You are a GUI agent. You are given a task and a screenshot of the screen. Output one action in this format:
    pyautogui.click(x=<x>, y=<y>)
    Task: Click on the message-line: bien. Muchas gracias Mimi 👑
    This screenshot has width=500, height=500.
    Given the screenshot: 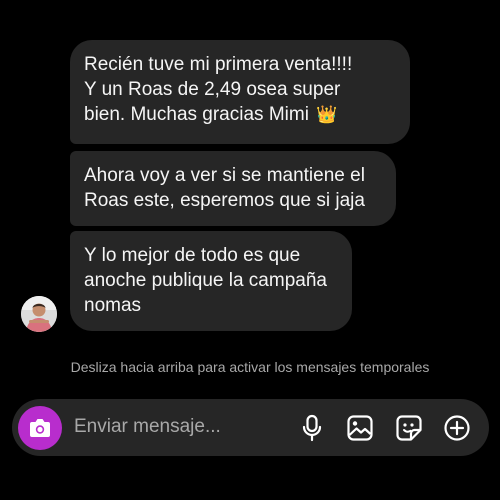 What is the action you would take?
    pyautogui.click(x=240, y=114)
    